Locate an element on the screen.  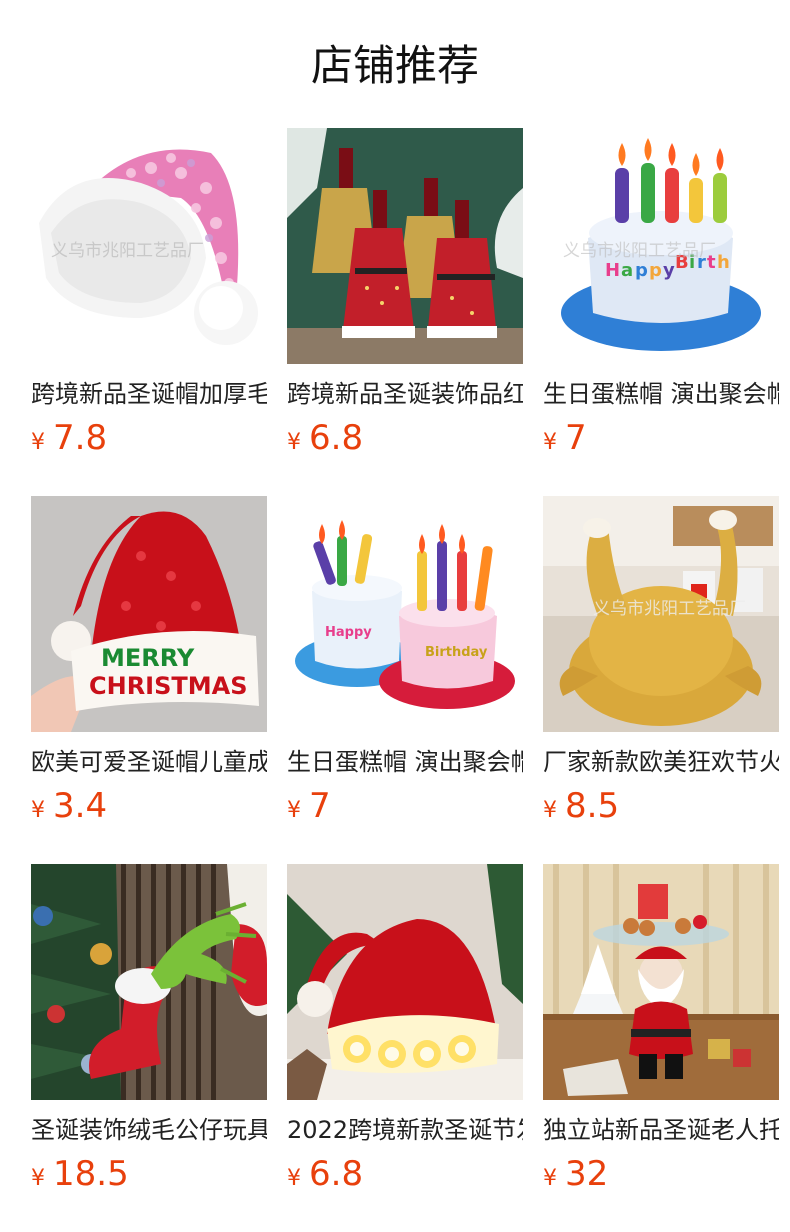
birthday-cake-hats-pair-icon: Happy Birthday is located at coordinates (405, 614).